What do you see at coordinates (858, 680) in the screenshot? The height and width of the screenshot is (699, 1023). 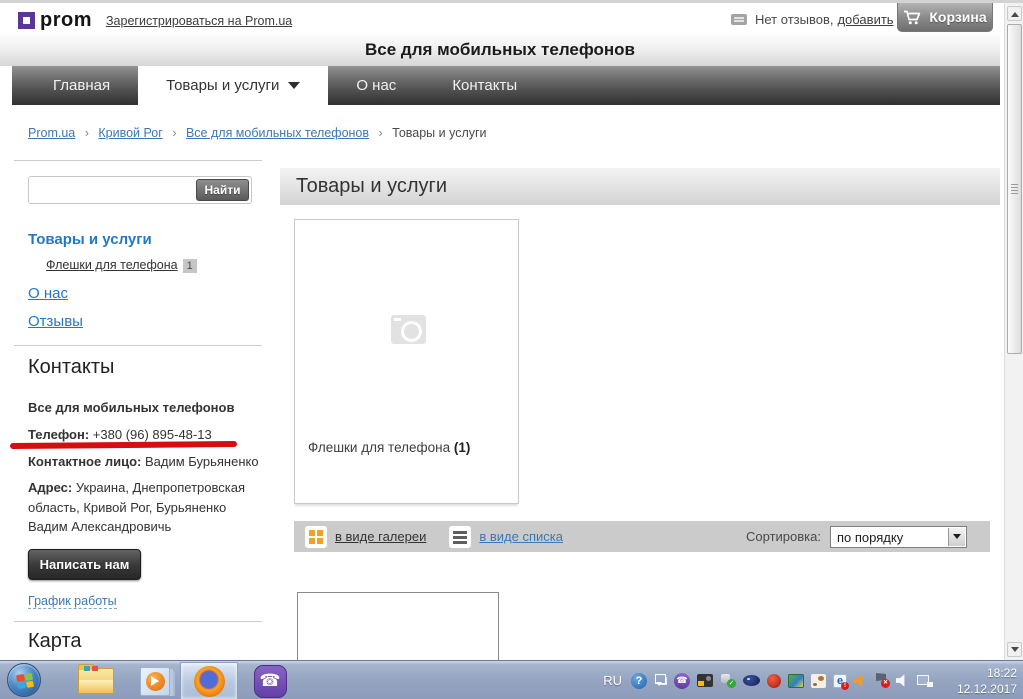 I see `volume-mixer-tray-icon` at bounding box center [858, 680].